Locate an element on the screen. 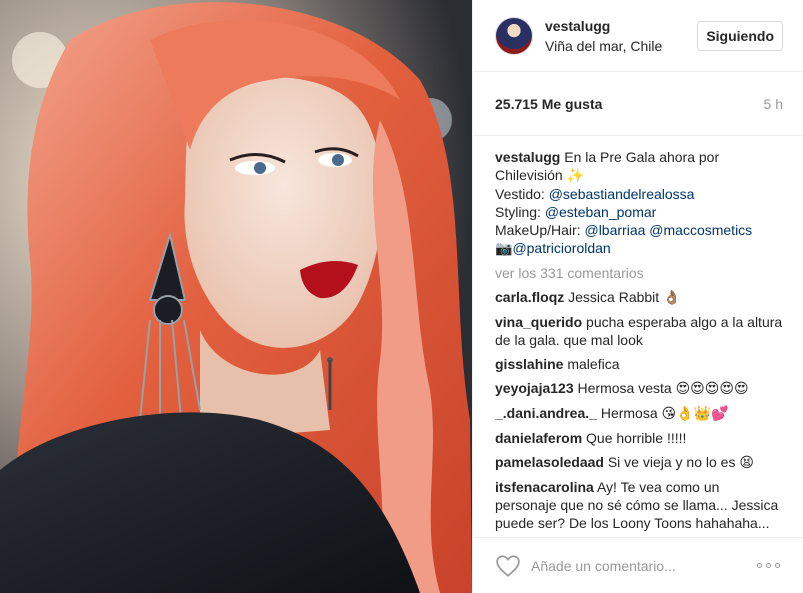 The width and height of the screenshot is (803, 593). mention-link: @maccosmetics is located at coordinates (700, 230).